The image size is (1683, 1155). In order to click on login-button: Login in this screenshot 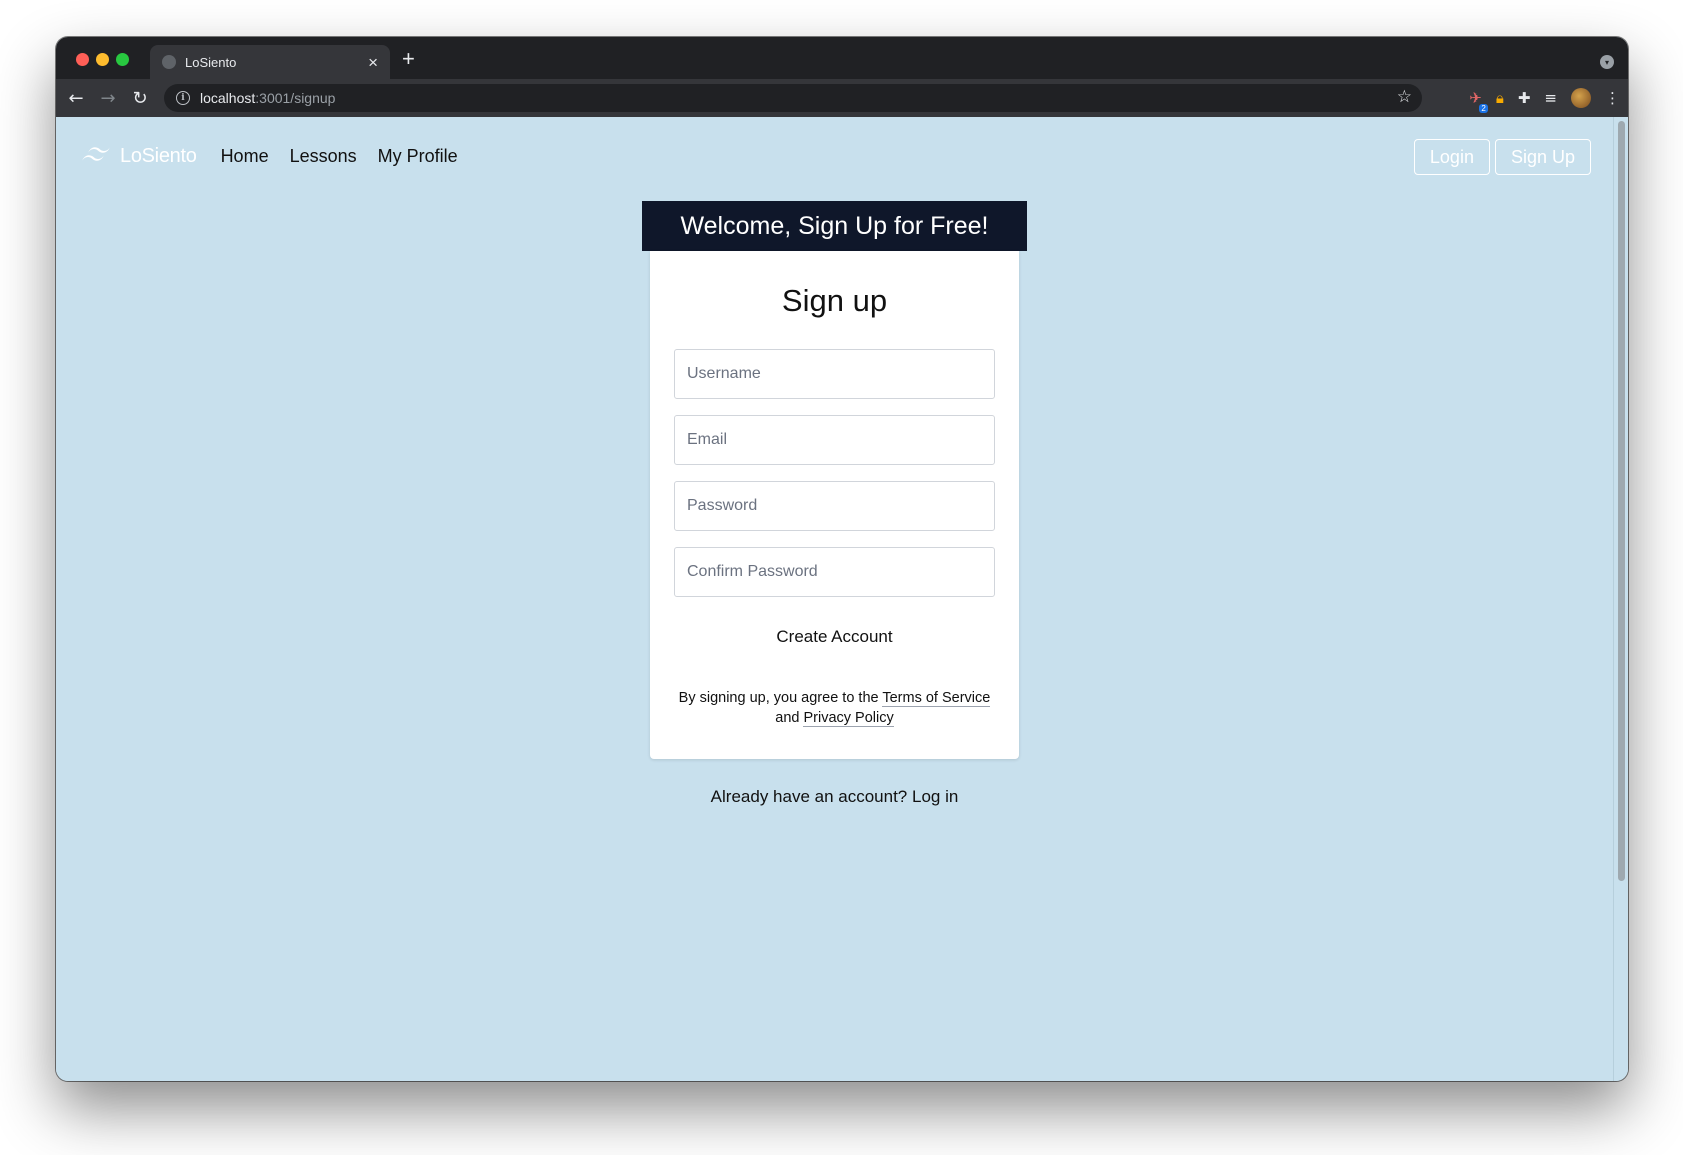, I will do `click(1451, 157)`.